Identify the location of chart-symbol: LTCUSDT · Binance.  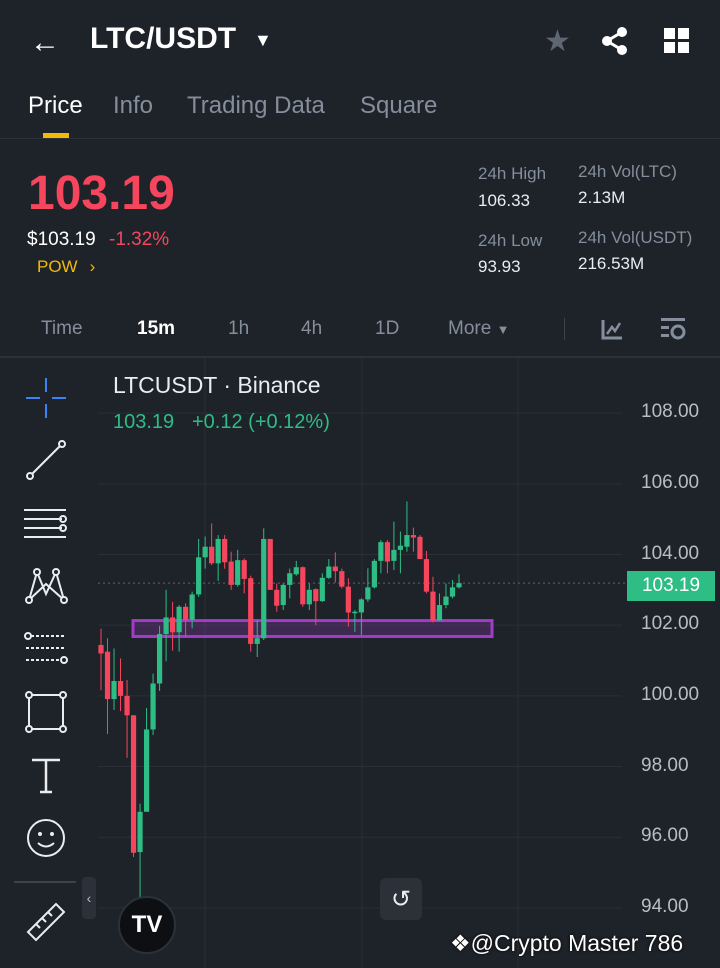
(217, 385).